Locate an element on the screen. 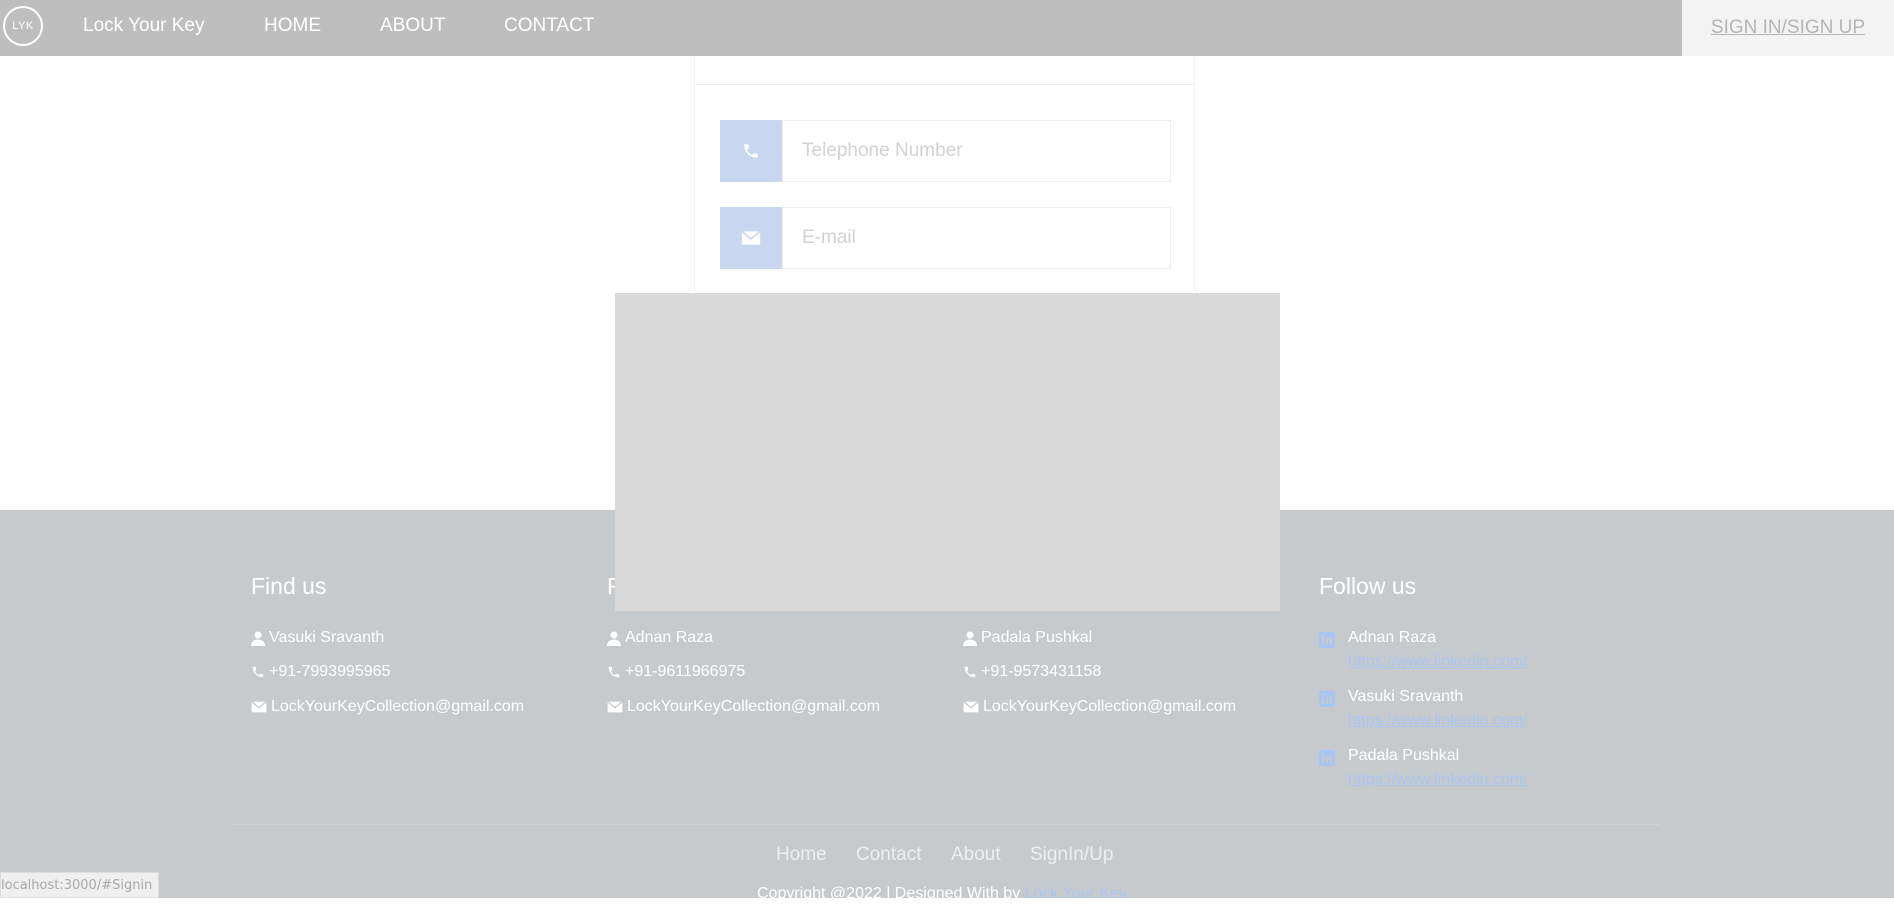 The height and width of the screenshot is (904, 1894). signin-container: SIGN IN/SIGN UP is located at coordinates (1788, 28).